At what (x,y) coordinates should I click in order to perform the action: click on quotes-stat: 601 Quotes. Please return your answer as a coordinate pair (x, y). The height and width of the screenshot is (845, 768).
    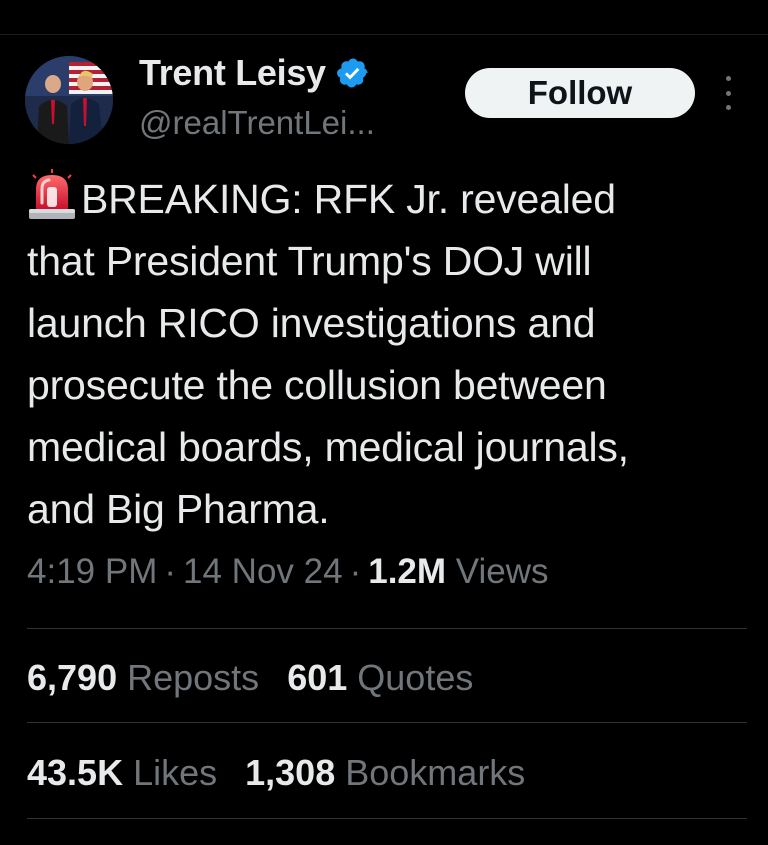
    Looking at the image, I should click on (380, 677).